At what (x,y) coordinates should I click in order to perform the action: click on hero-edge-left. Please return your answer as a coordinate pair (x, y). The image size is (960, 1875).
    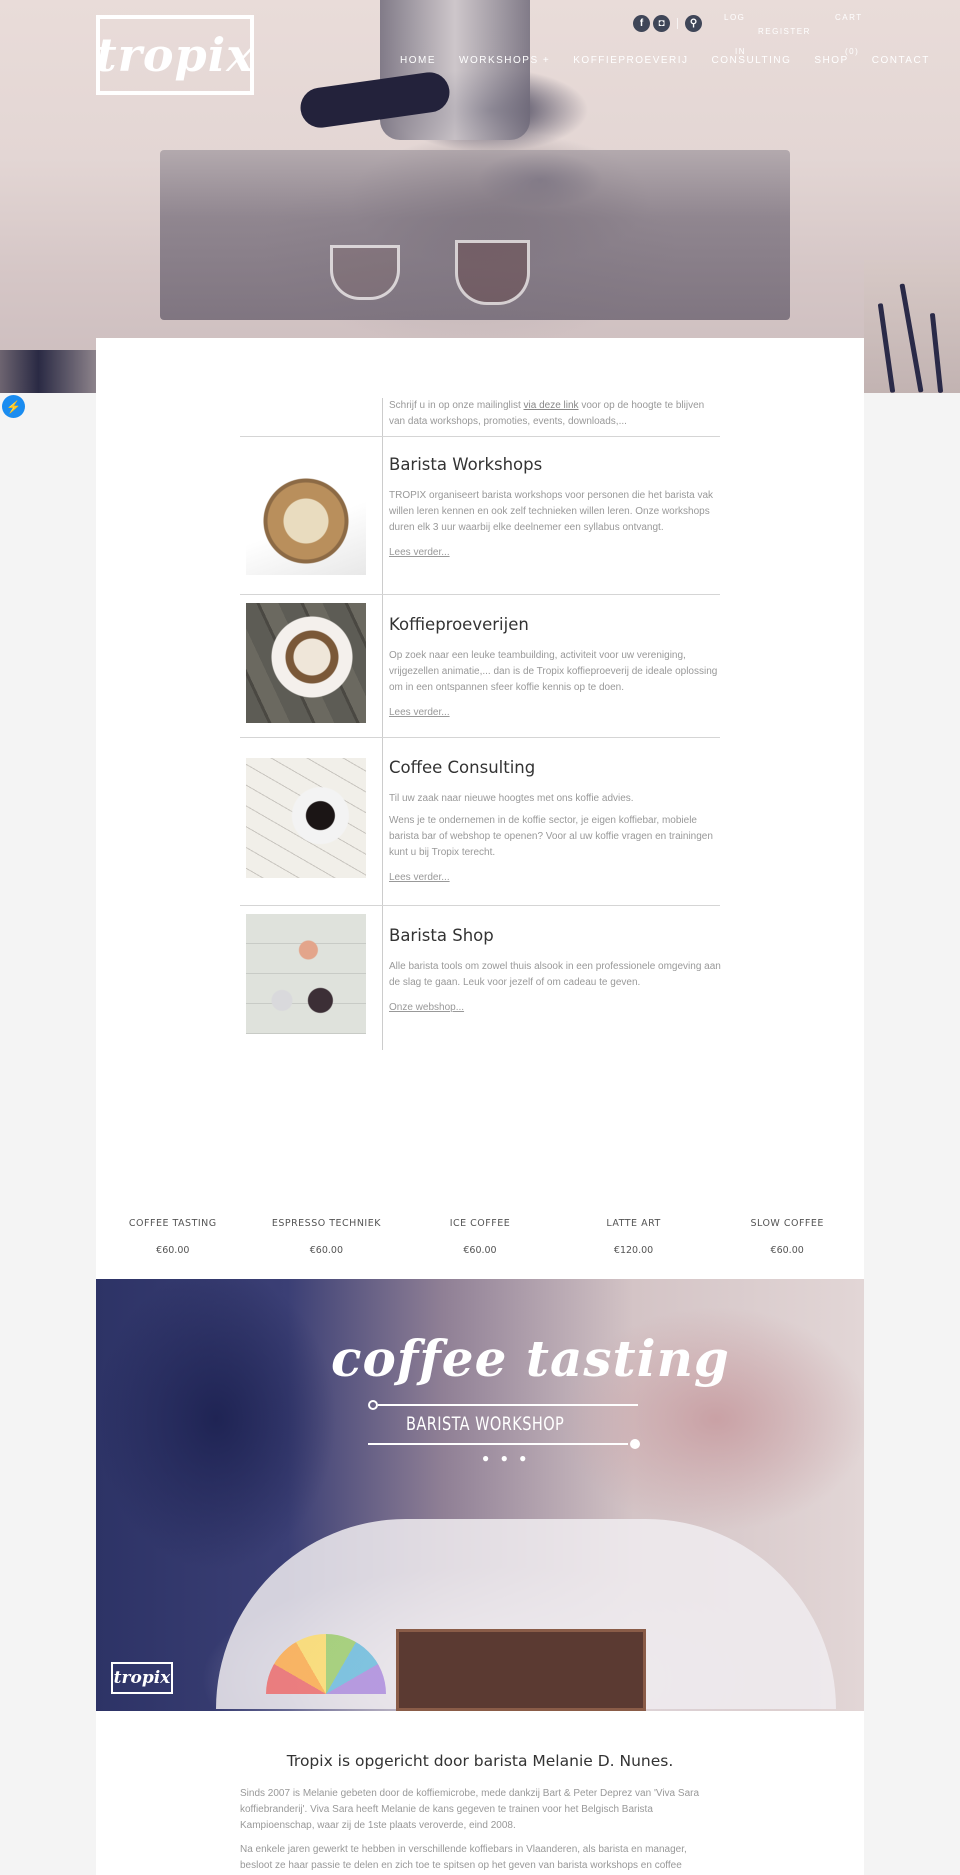
    Looking at the image, I should click on (48, 371).